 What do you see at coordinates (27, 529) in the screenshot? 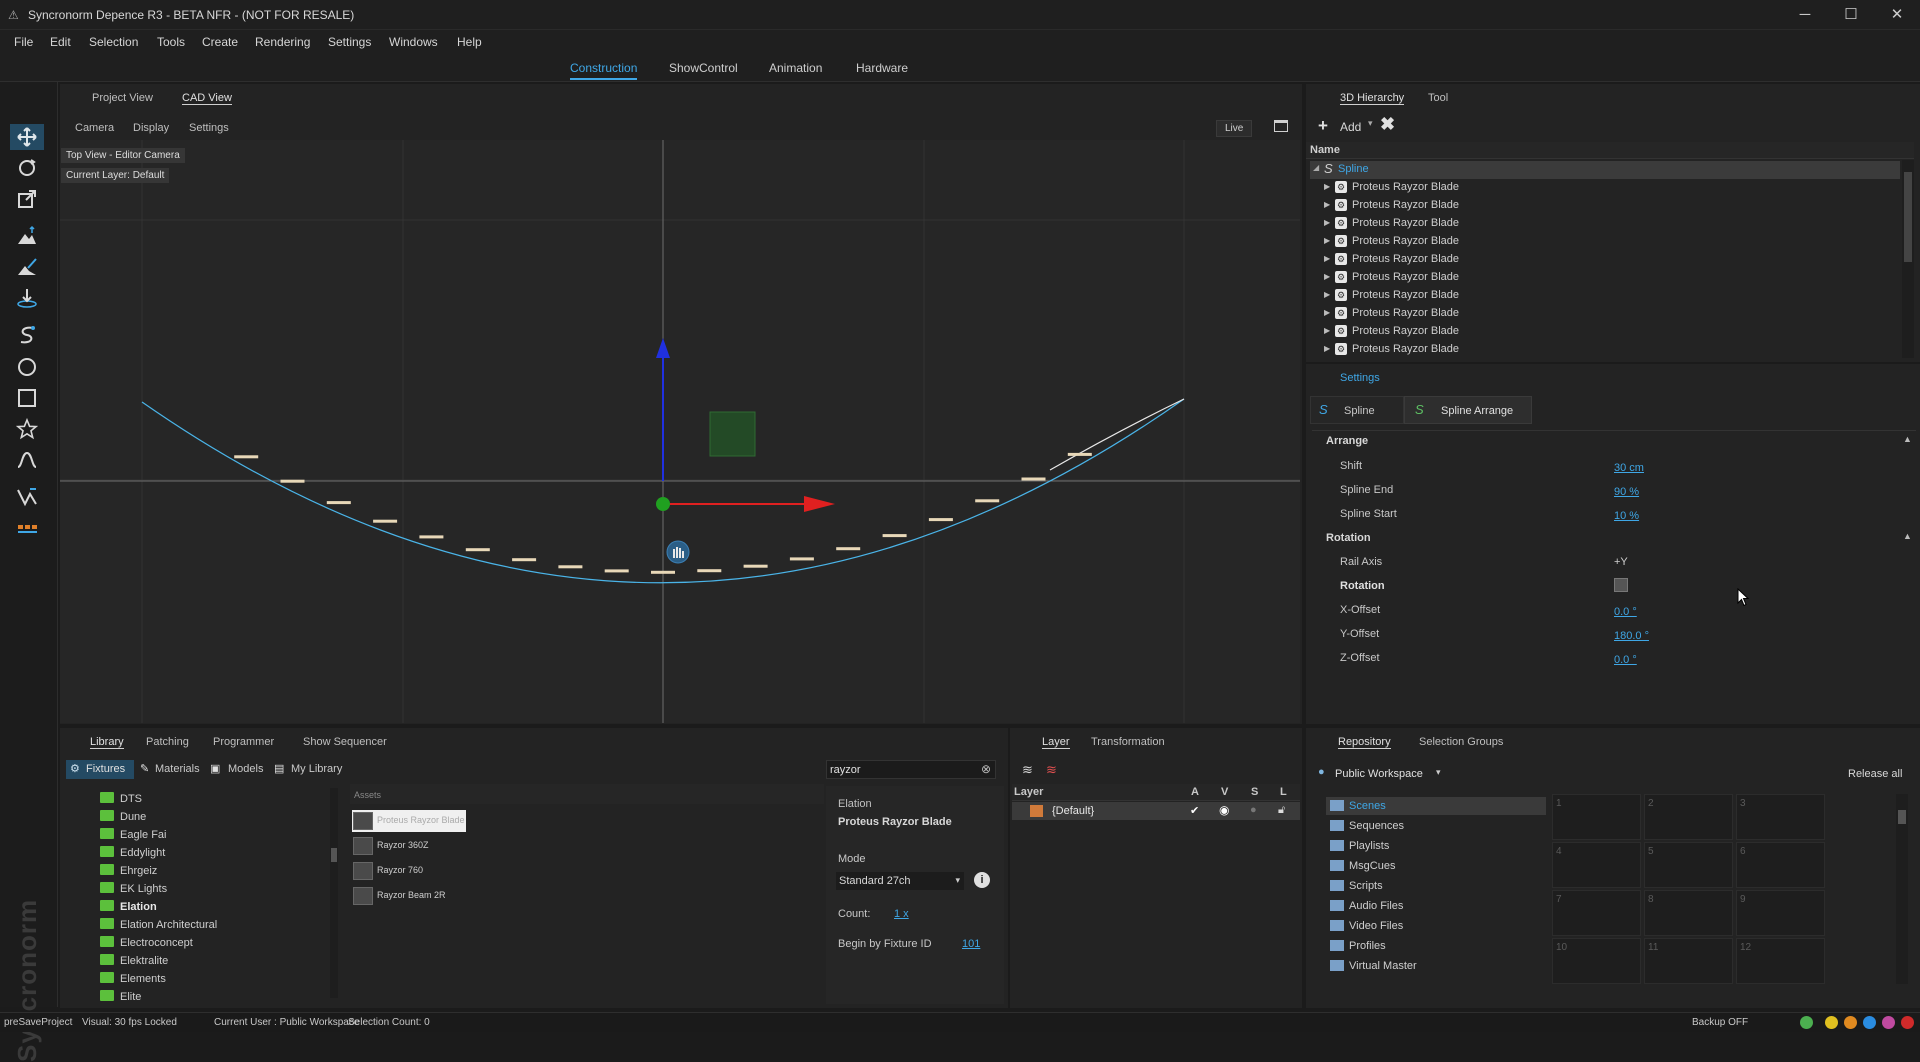
I see `array-tool-icon` at bounding box center [27, 529].